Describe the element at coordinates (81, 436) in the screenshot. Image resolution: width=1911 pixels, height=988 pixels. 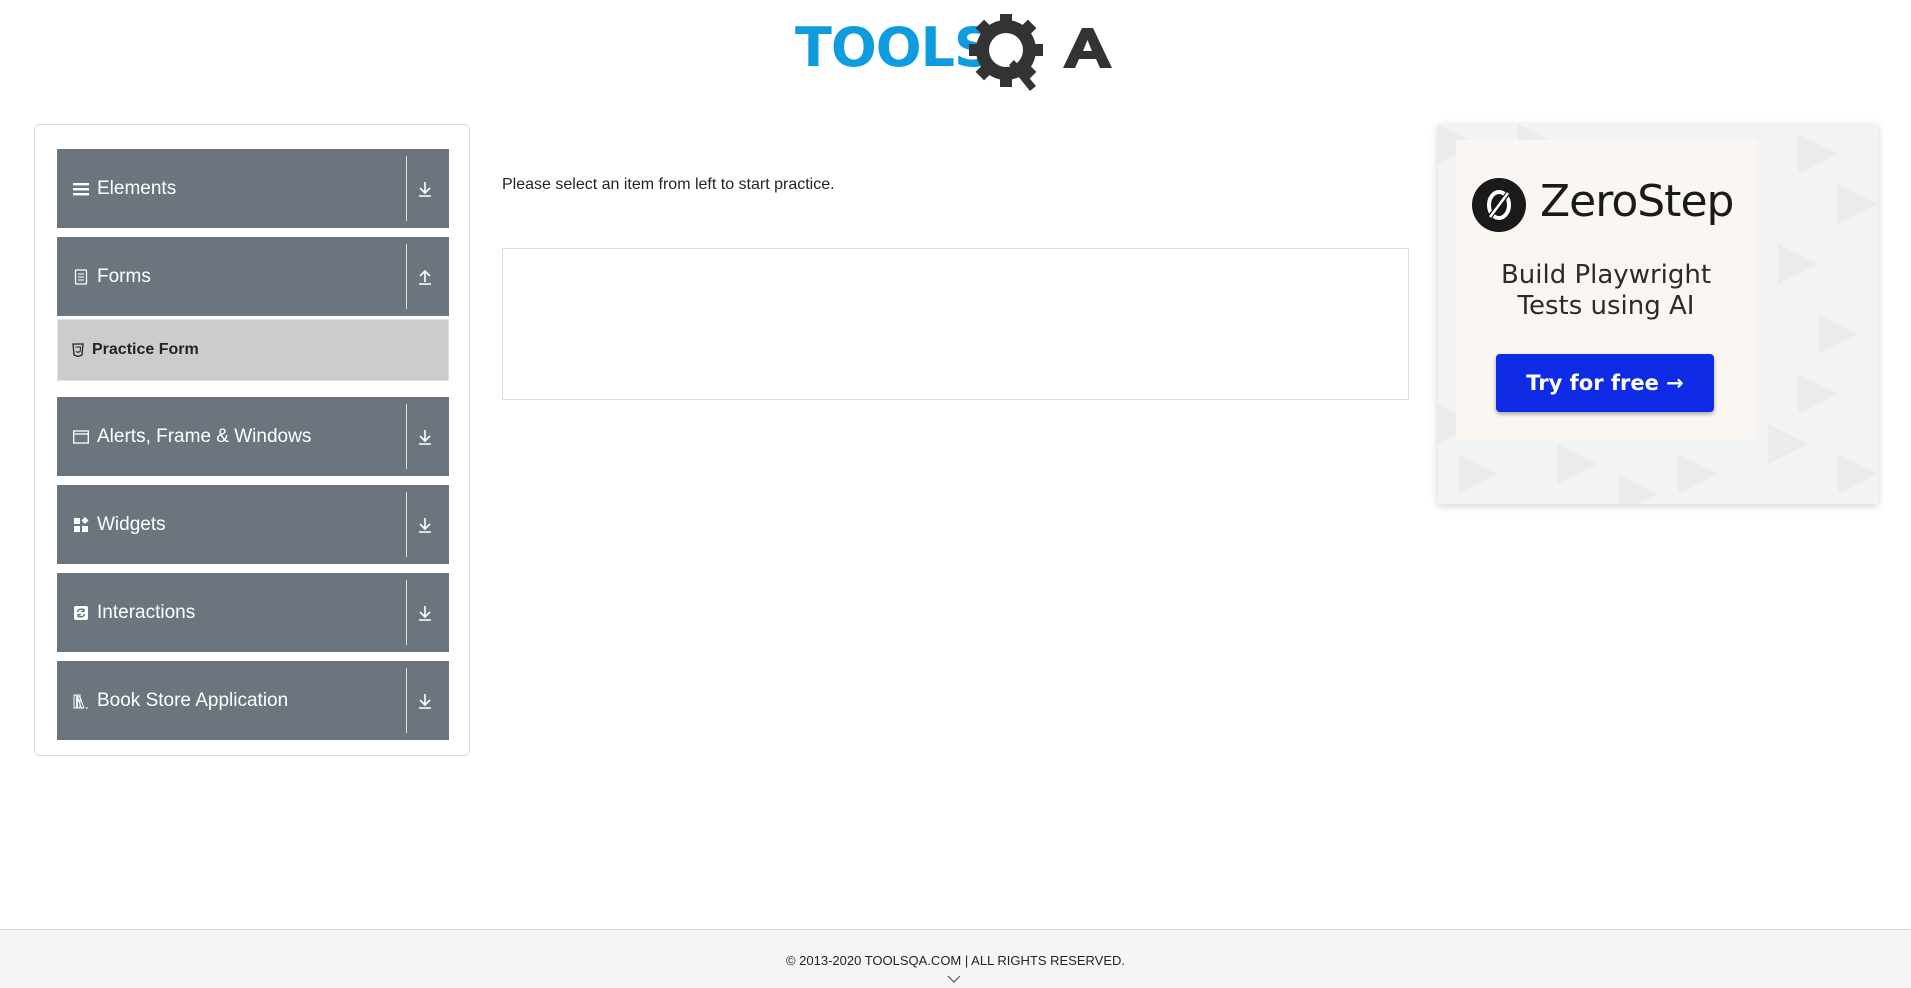
I see `window-icon` at that location.